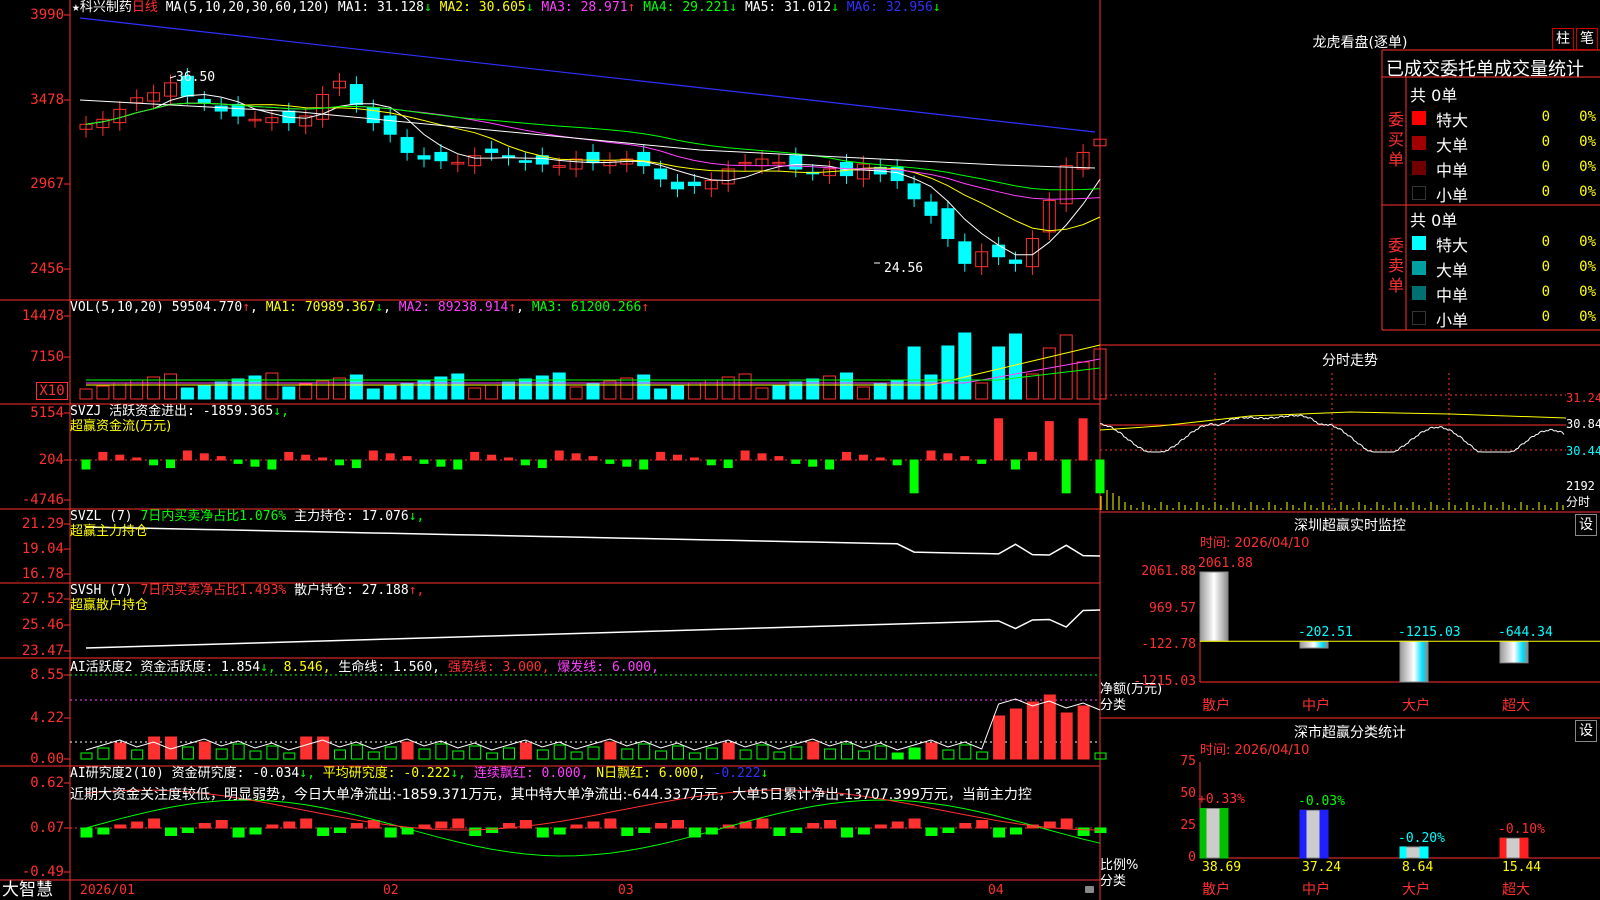  What do you see at coordinates (1452, 295) in the screenshot?
I see `sell-row-label: 中单` at bounding box center [1452, 295].